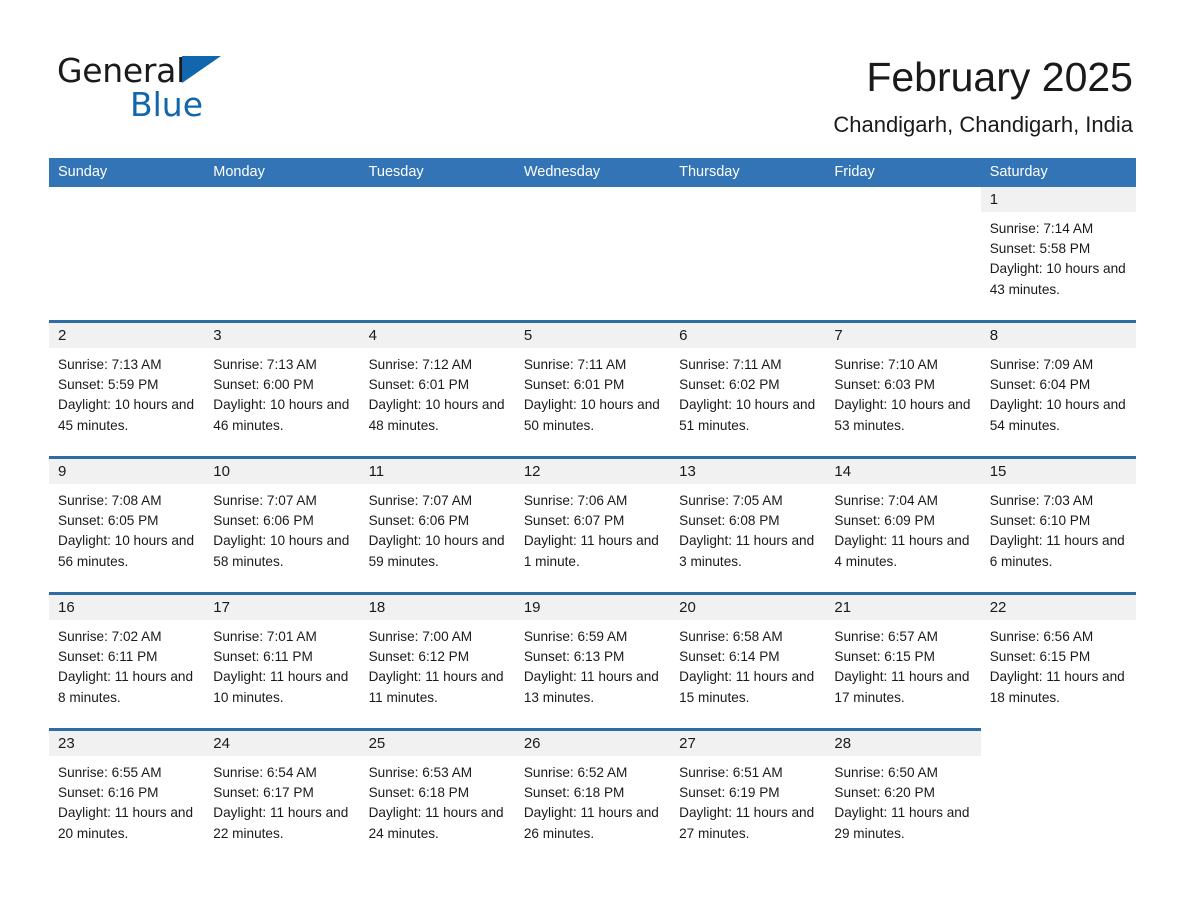  Describe the element at coordinates (127, 335) in the screenshot. I see `day-number: 2` at that location.